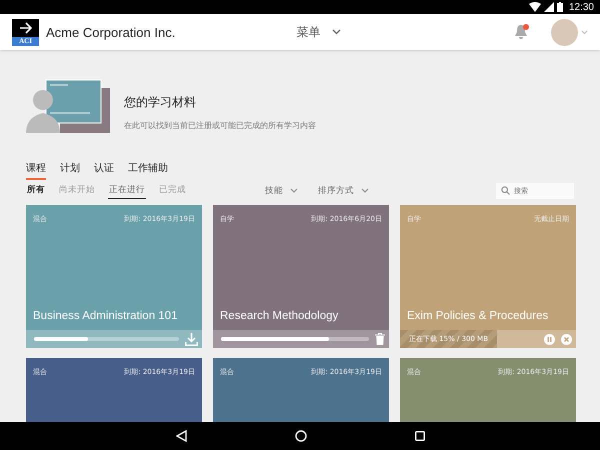 This screenshot has width=600, height=450. Describe the element at coordinates (419, 436) in the screenshot. I see `recents-icon` at that location.